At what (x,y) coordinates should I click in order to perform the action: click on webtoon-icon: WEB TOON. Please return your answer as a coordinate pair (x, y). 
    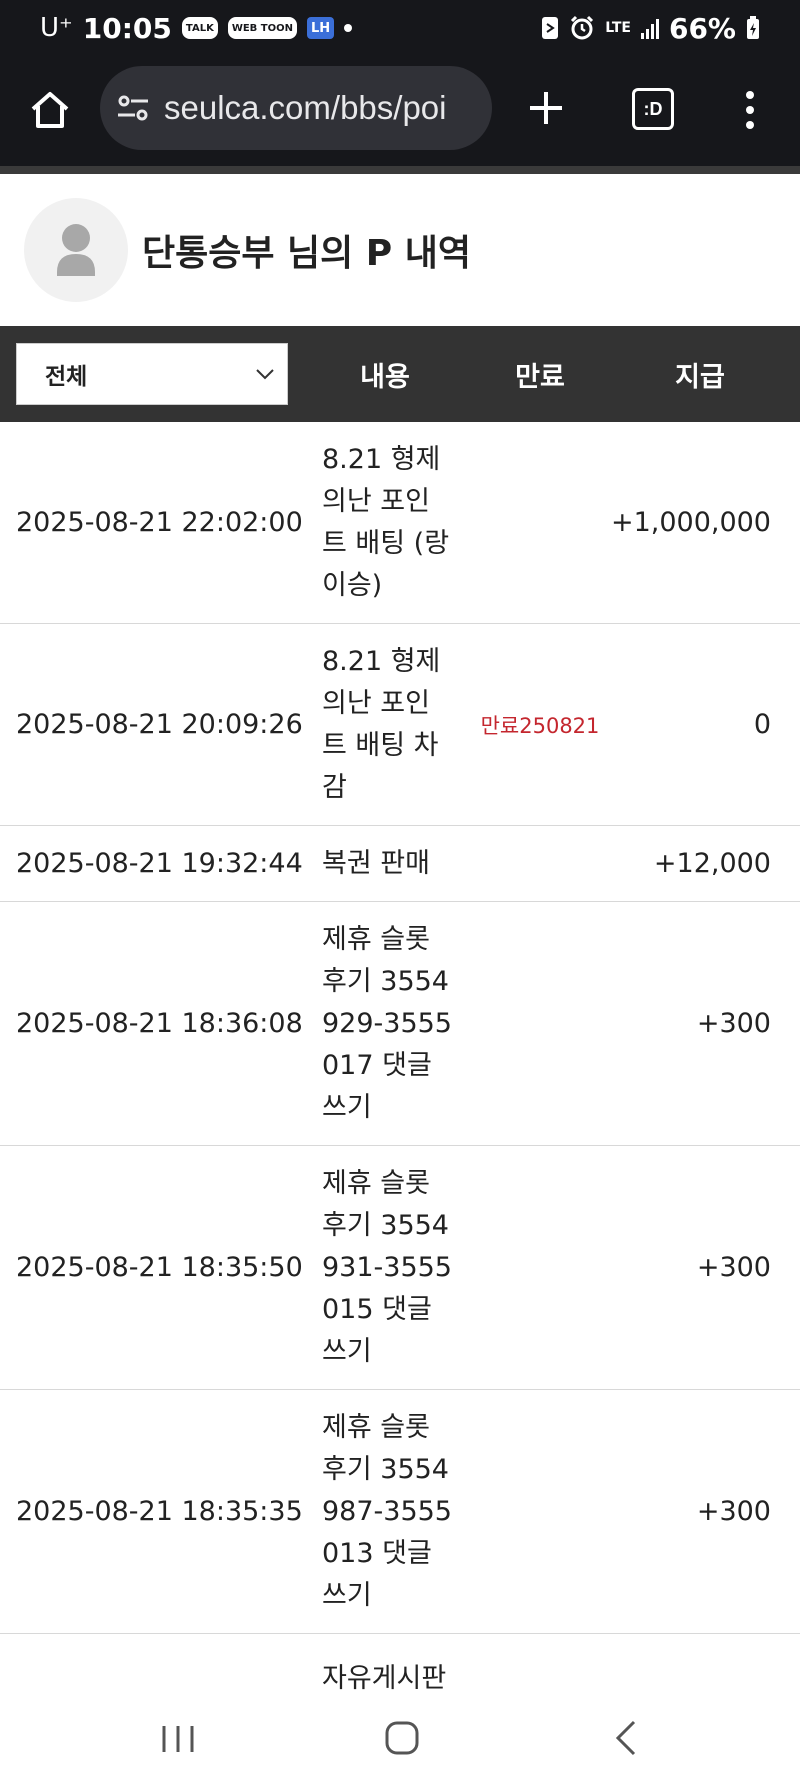
    Looking at the image, I should click on (262, 28).